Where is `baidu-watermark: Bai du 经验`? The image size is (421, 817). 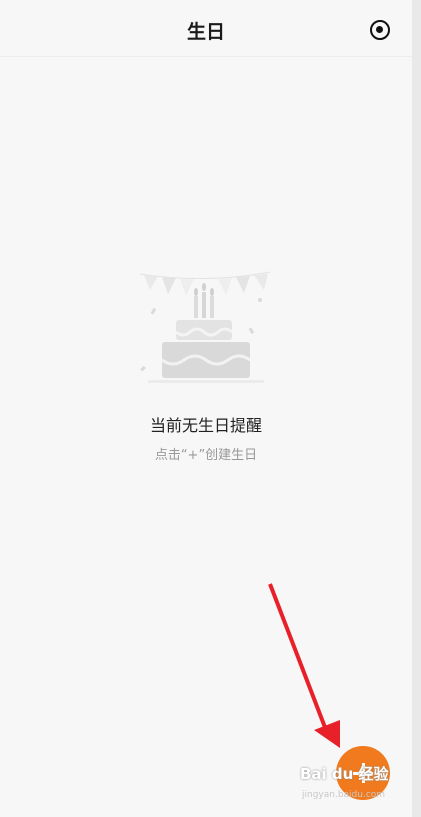 baidu-watermark: Bai du 经验 is located at coordinates (344, 774).